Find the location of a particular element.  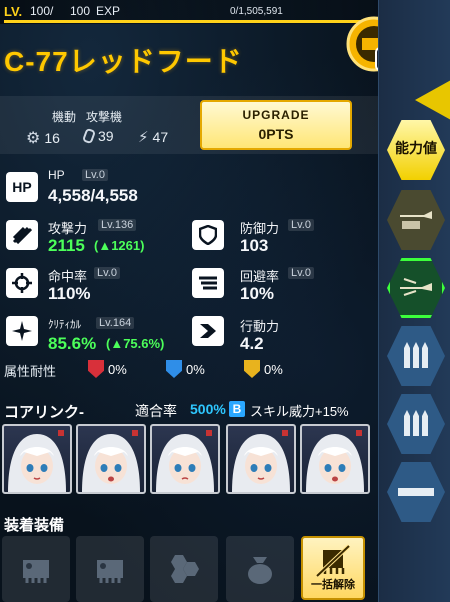

tab-skill is located at coordinates (416, 288).